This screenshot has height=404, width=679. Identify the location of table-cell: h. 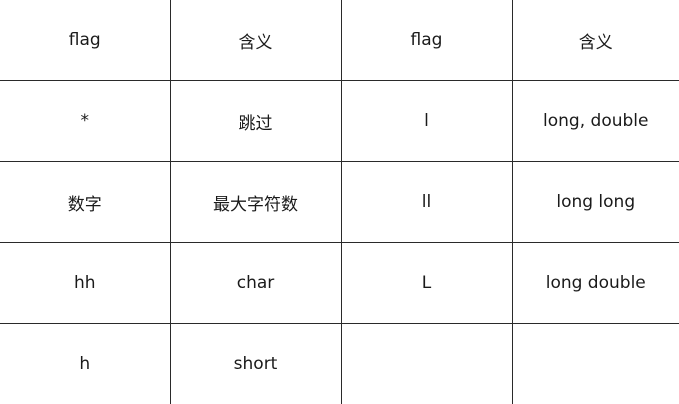
(85, 364).